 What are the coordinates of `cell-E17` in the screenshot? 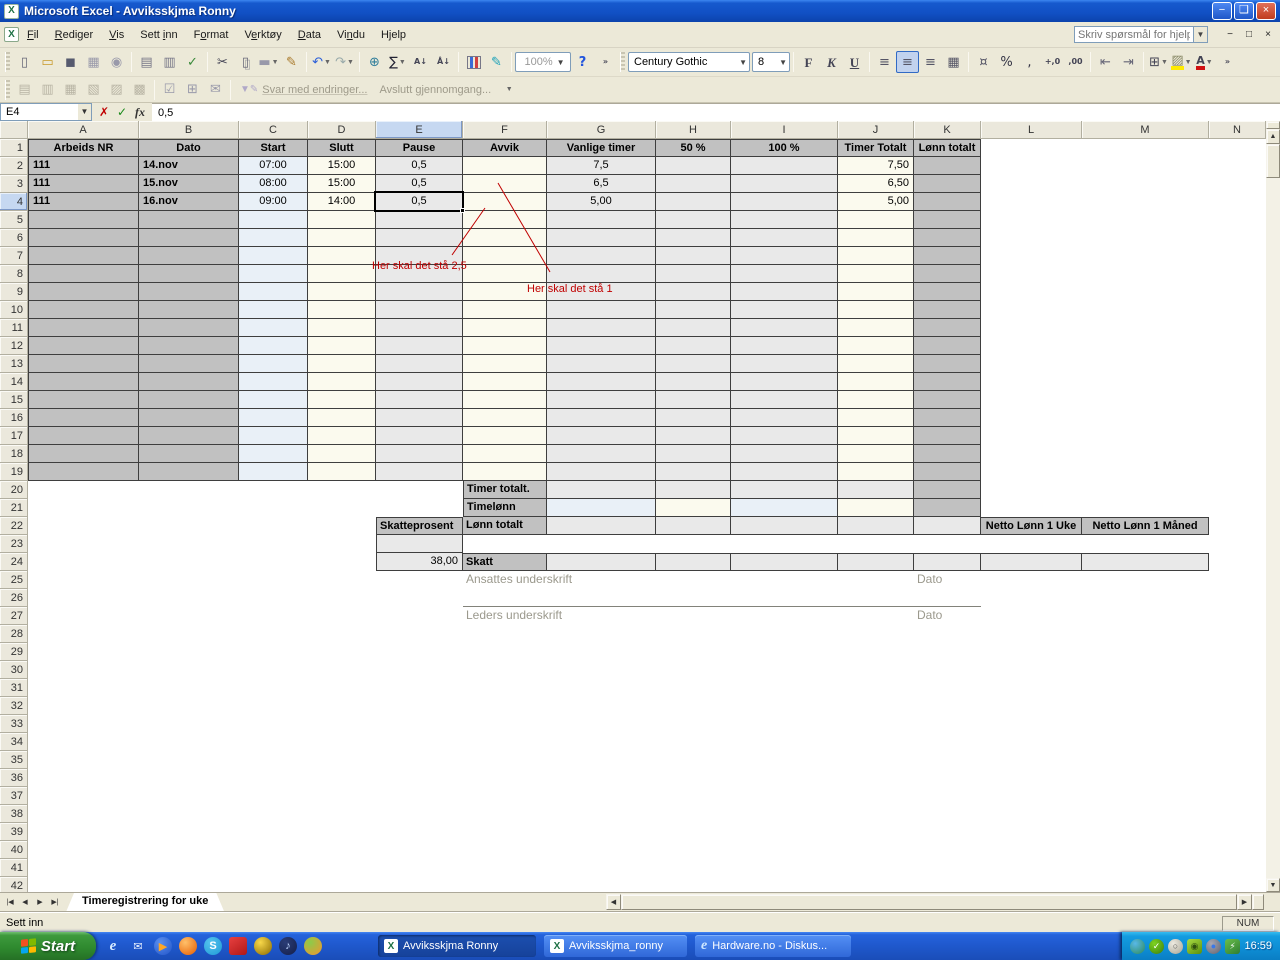 It's located at (419, 436).